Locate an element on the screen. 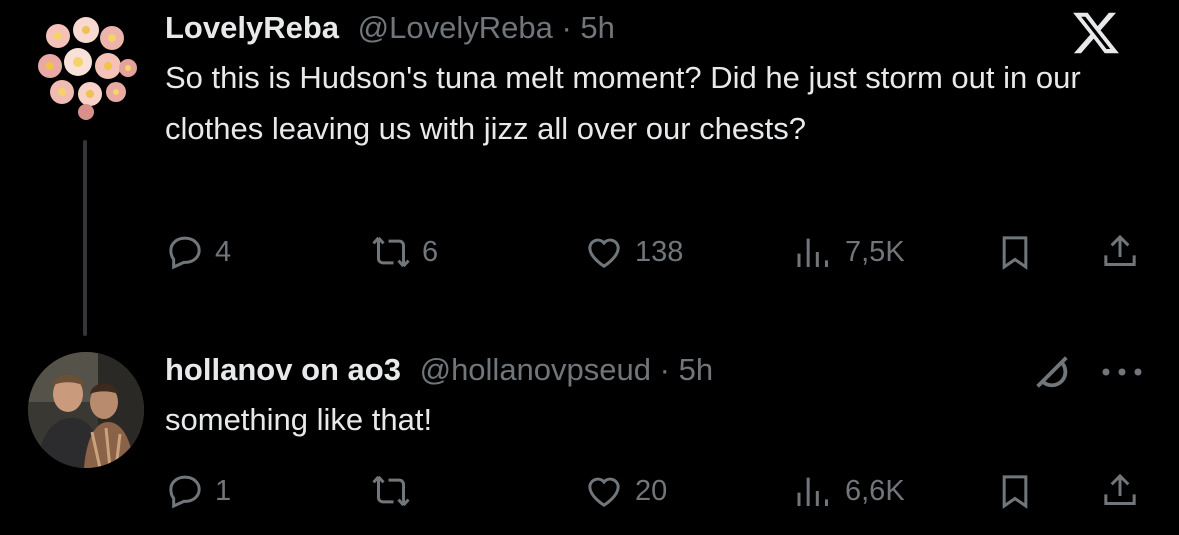  handle: @LovelyReba is located at coordinates (455, 27).